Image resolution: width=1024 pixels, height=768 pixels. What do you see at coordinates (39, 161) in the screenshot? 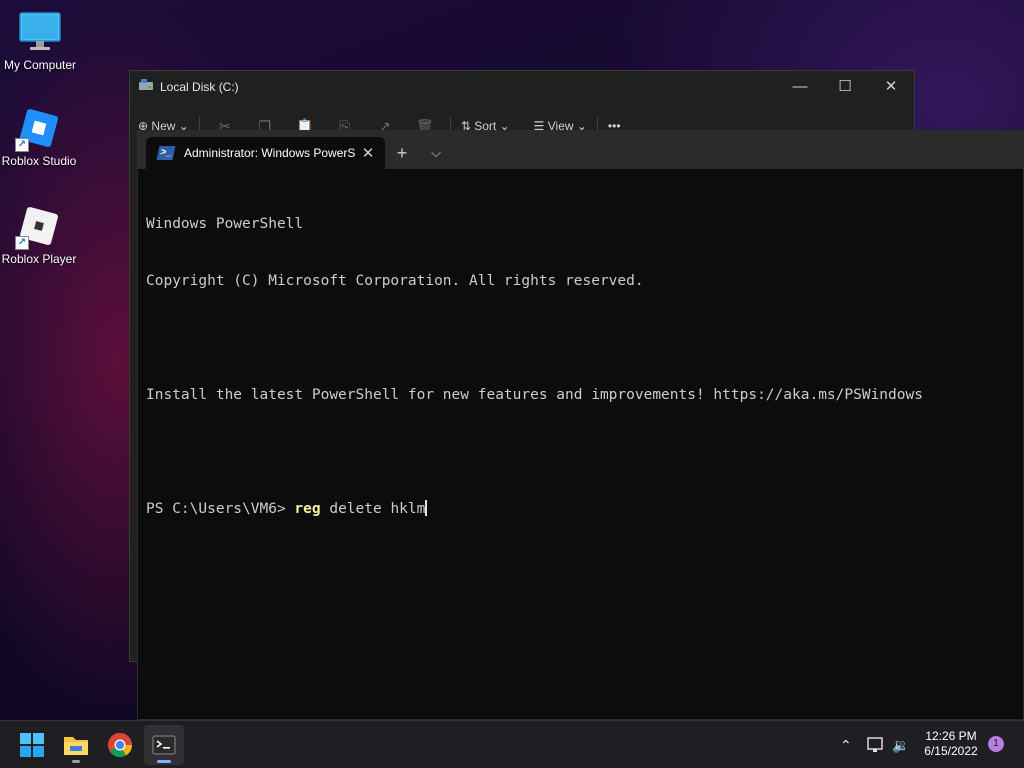
I see `desktop-icon-label: Roblox Studio` at bounding box center [39, 161].